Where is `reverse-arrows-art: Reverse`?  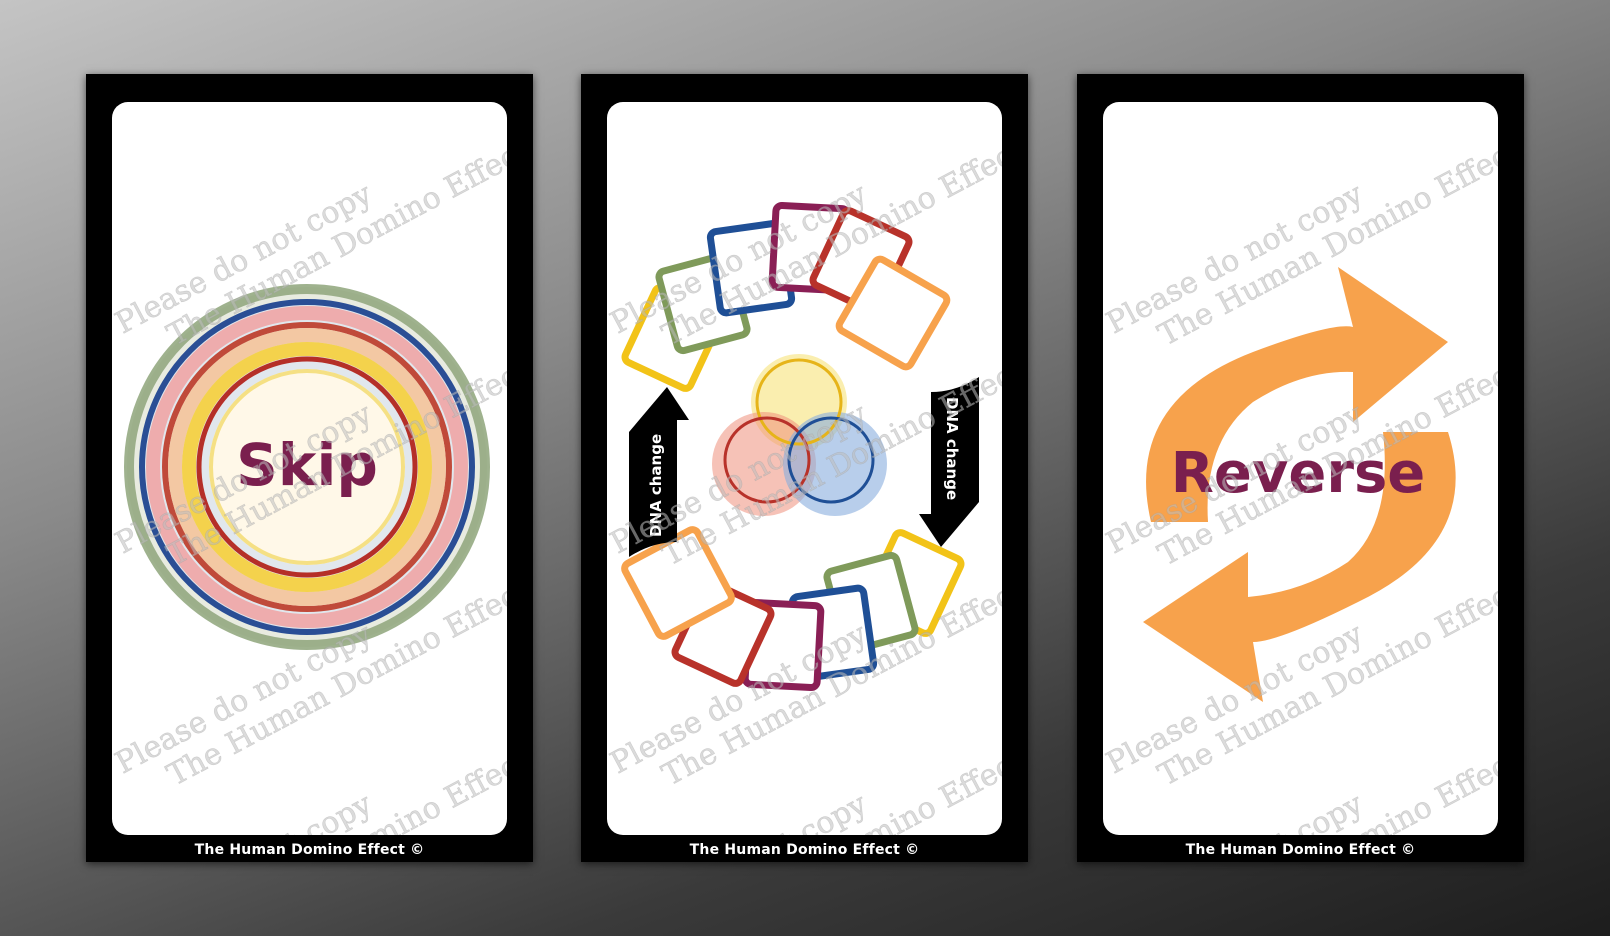
reverse-arrows-art: Reverse is located at coordinates (1299, 484).